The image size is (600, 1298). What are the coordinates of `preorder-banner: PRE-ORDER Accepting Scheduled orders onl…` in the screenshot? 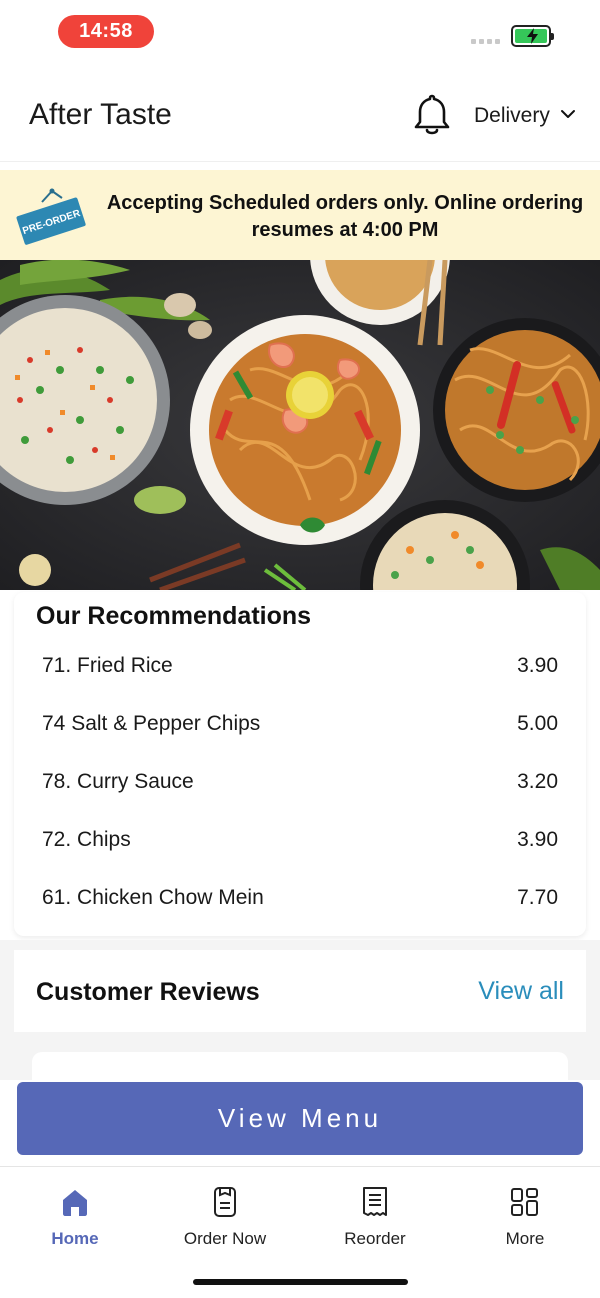 It's located at (300, 215).